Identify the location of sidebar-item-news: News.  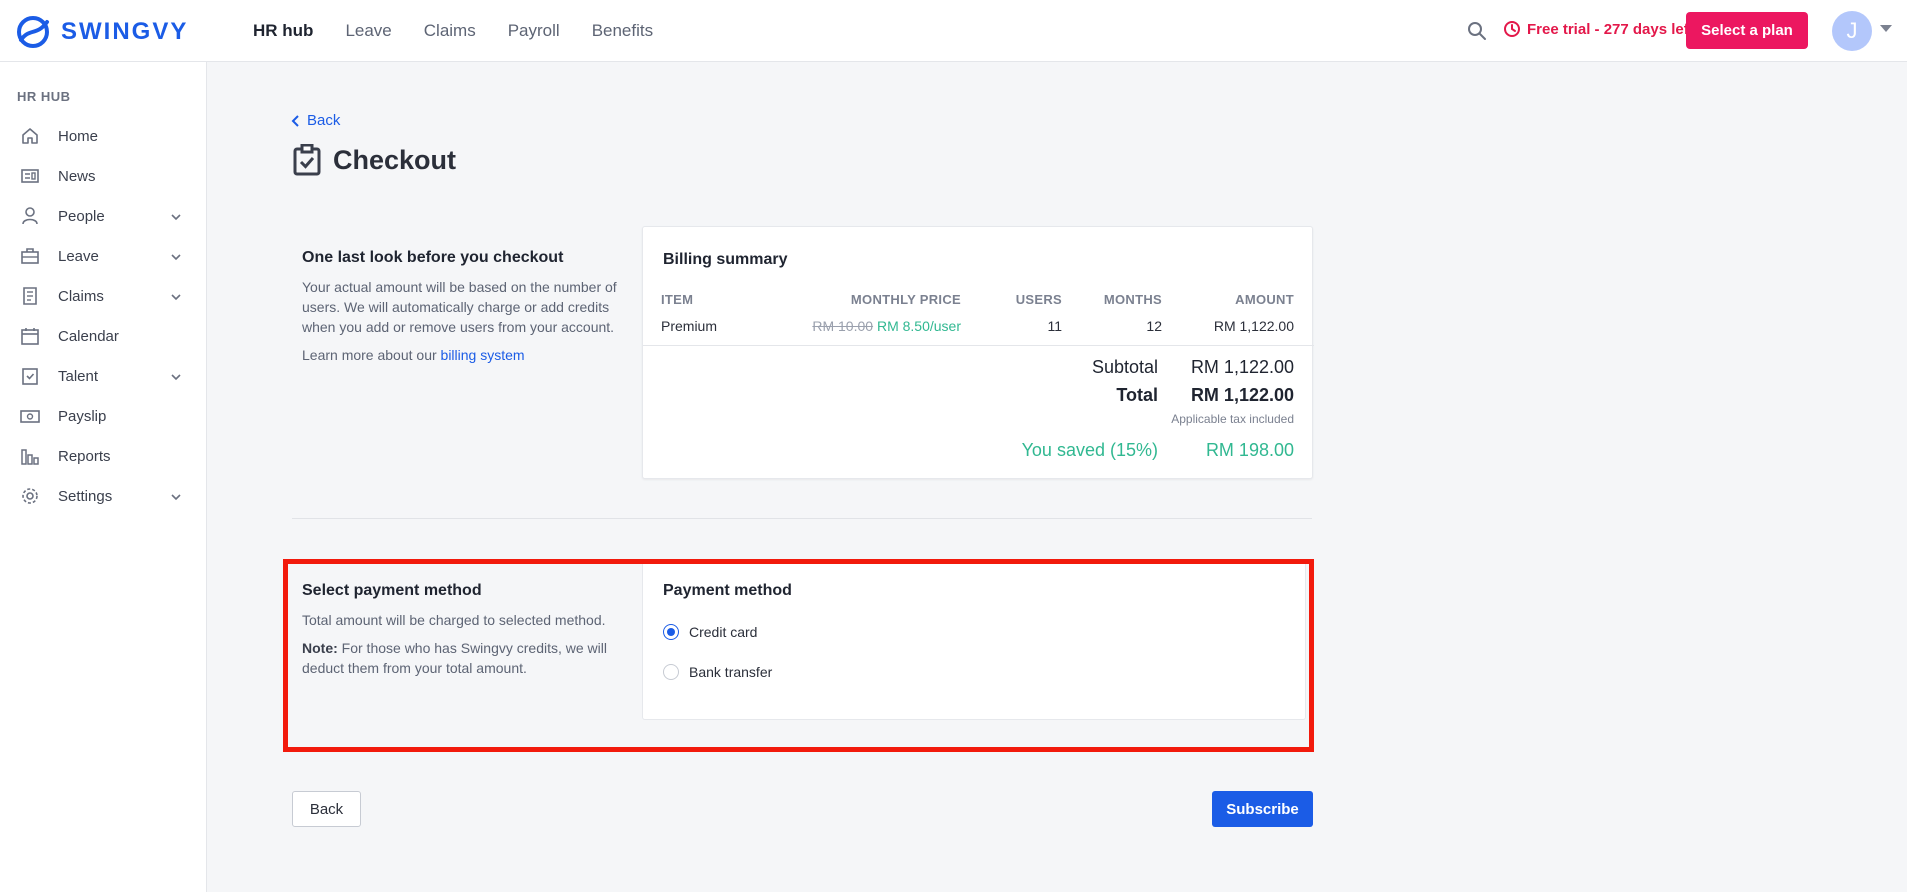
(103, 176).